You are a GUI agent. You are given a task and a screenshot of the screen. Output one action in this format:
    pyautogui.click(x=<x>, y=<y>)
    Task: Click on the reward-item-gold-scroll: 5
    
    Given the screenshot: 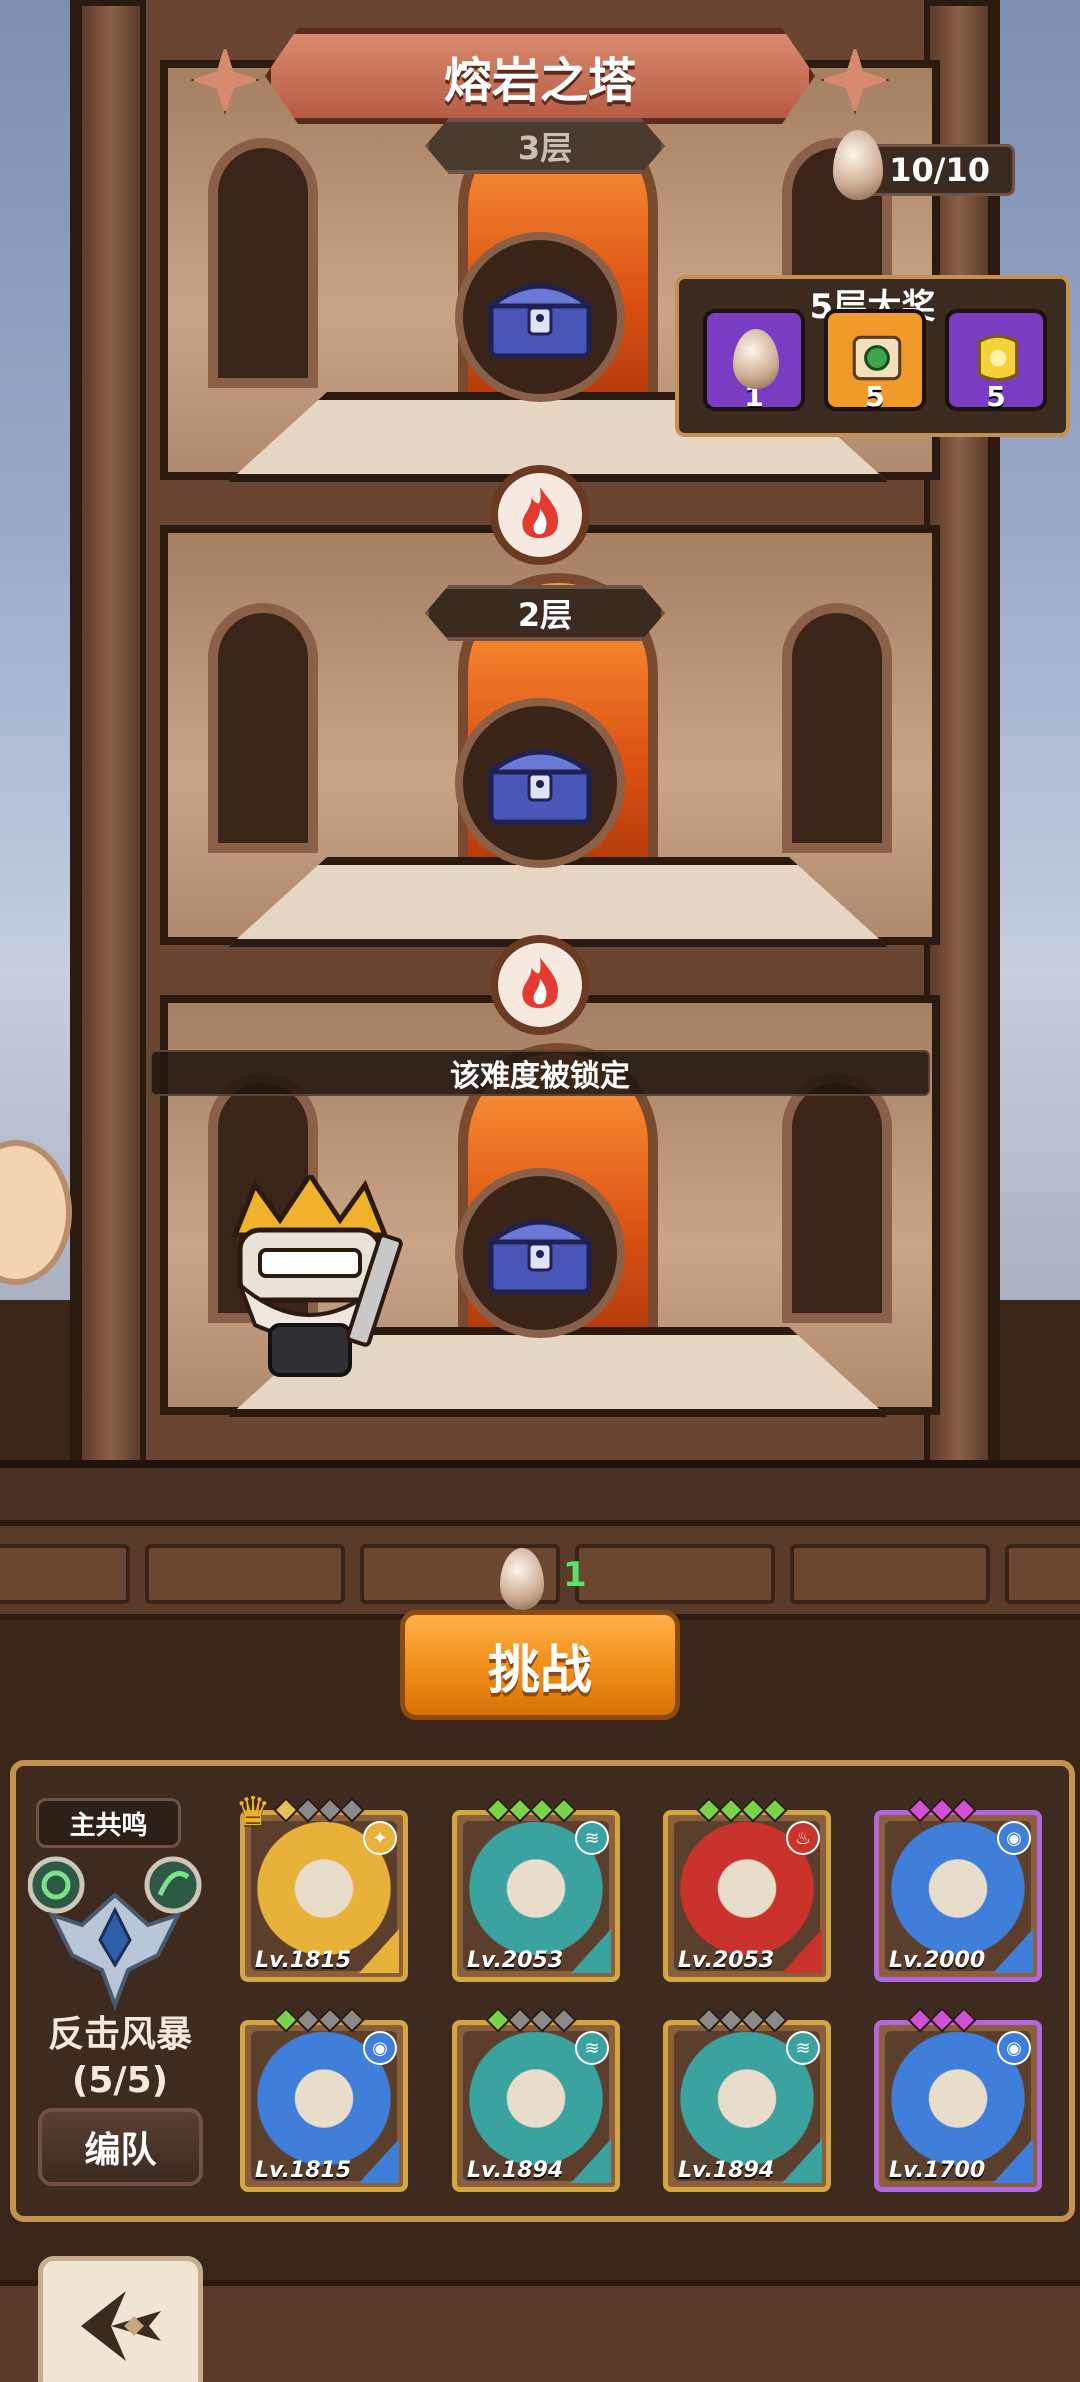 What is the action you would take?
    pyautogui.click(x=996, y=361)
    